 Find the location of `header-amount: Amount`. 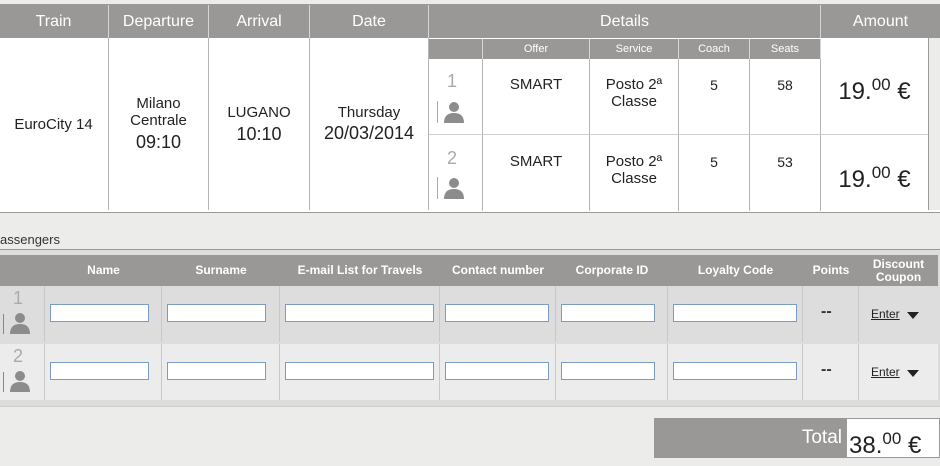

header-amount: Amount is located at coordinates (880, 21).